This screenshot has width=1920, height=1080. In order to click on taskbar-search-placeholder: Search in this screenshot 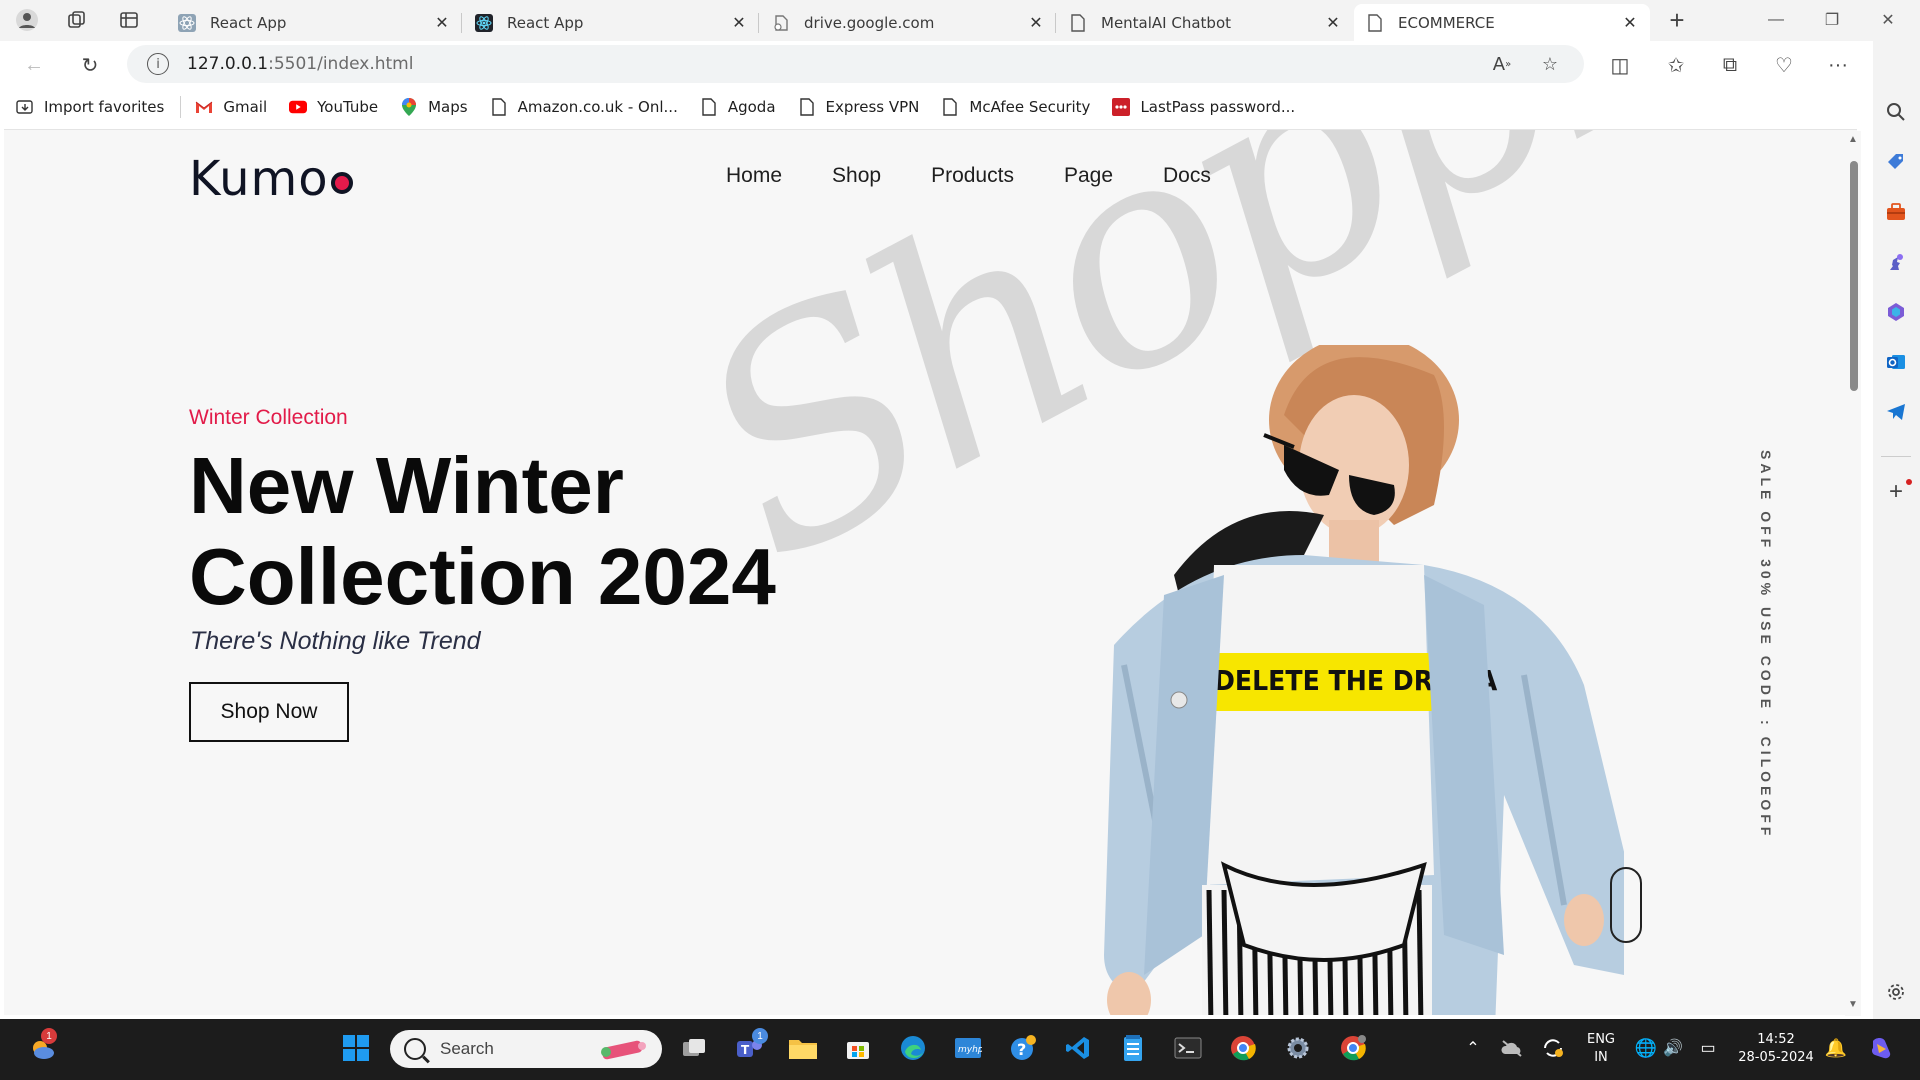, I will do `click(467, 1048)`.